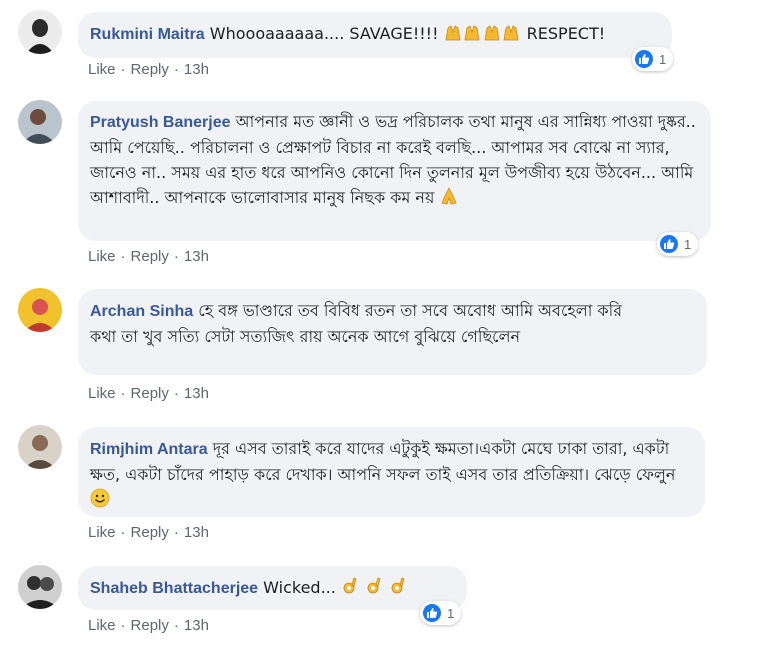  I want to click on comment-author: Rimjhim Antara, so click(149, 449).